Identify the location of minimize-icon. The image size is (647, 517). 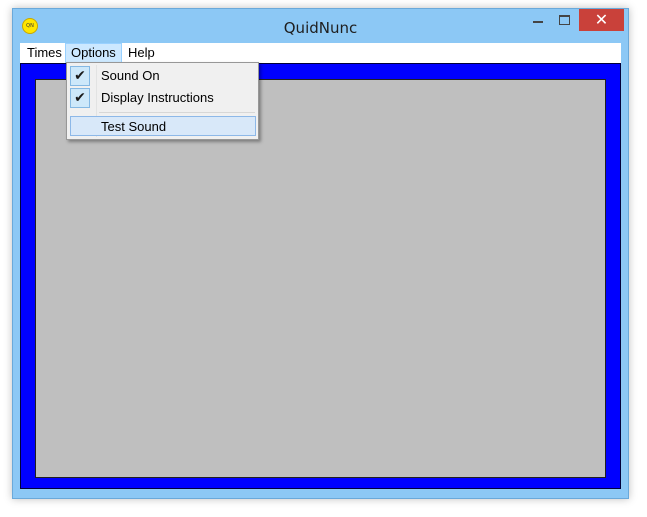
(538, 22).